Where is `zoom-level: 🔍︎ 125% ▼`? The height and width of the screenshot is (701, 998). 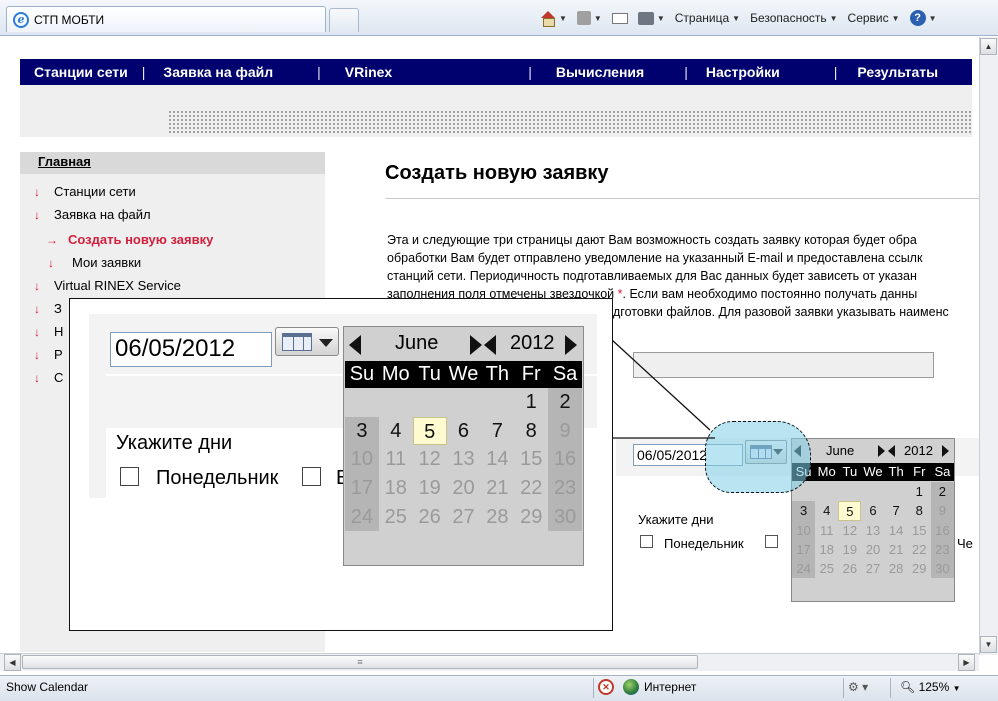
zoom-level: 🔍︎ 125% ▼ is located at coordinates (930, 687).